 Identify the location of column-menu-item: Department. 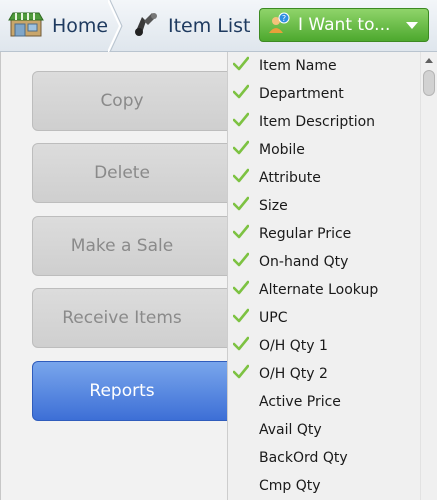
(323, 94).